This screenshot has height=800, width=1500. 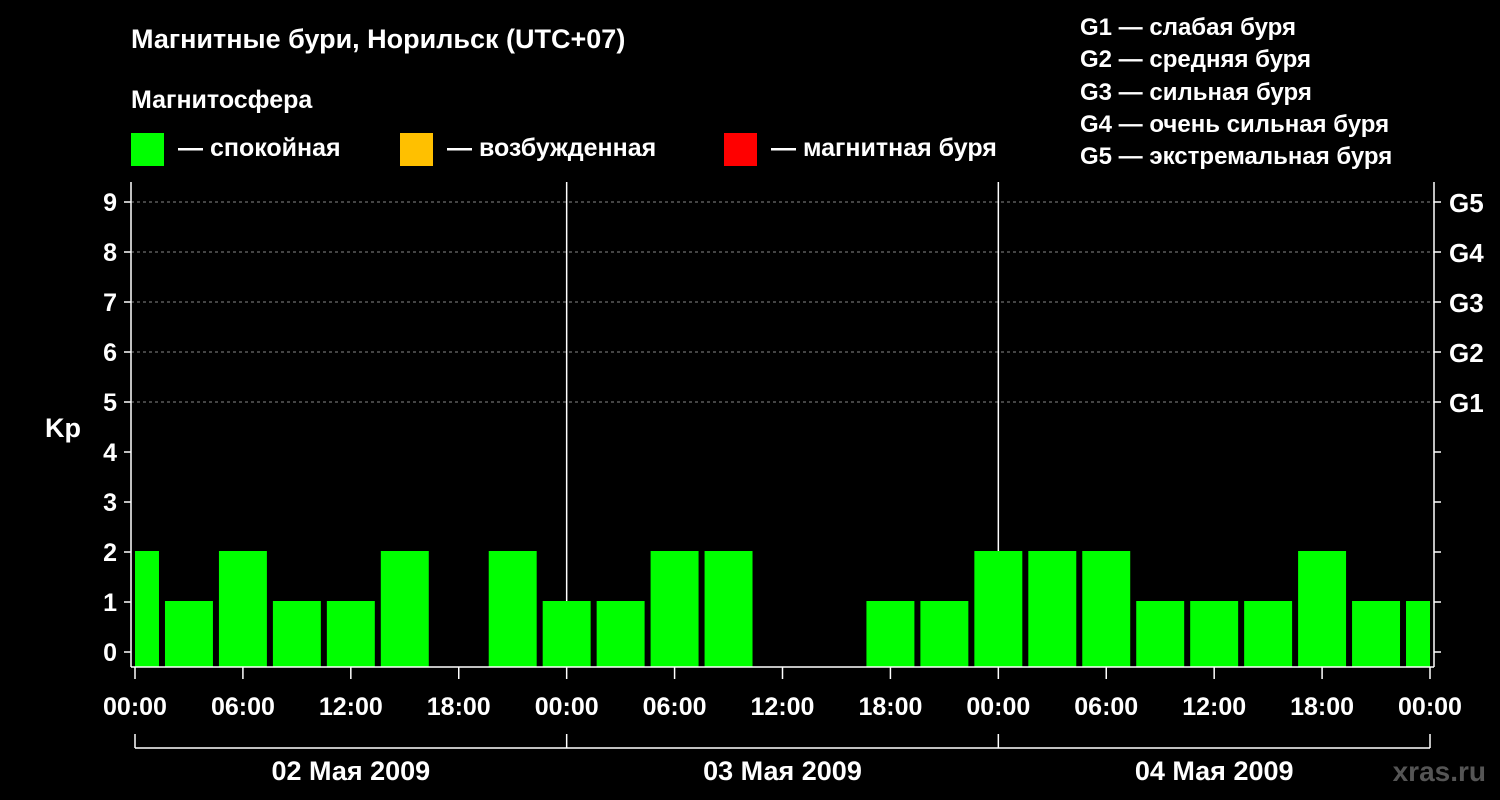 What do you see at coordinates (1466, 403) in the screenshot?
I see `g-tick-label: G1` at bounding box center [1466, 403].